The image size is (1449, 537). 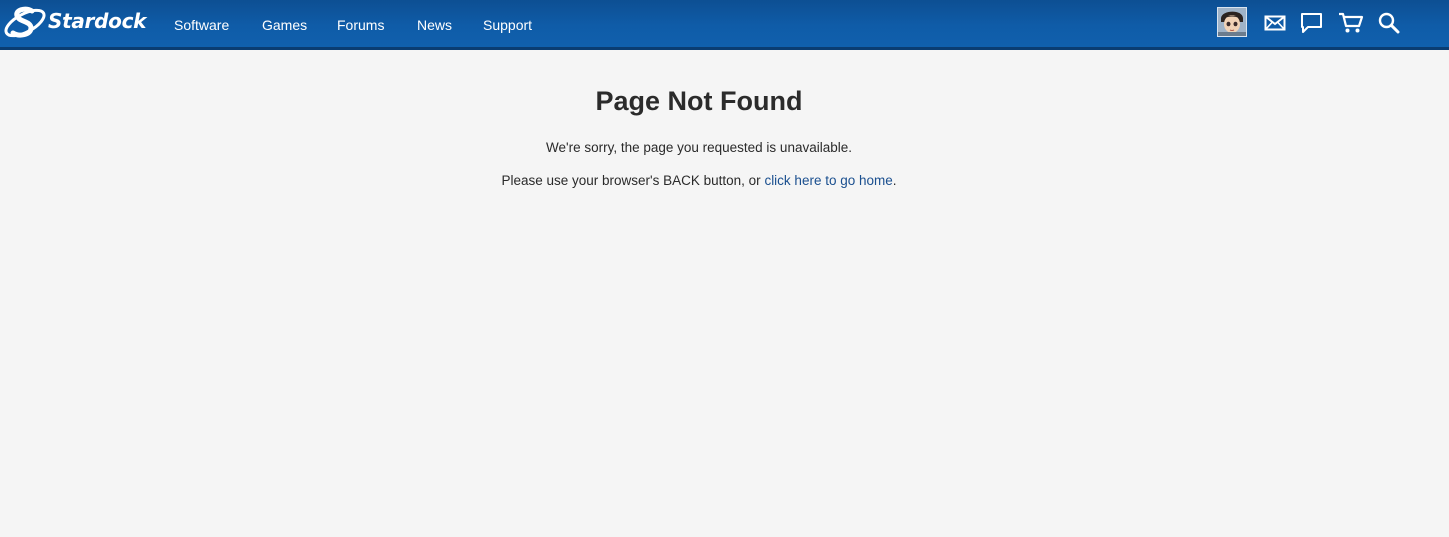 What do you see at coordinates (507, 25) in the screenshot?
I see `nav-support: Support` at bounding box center [507, 25].